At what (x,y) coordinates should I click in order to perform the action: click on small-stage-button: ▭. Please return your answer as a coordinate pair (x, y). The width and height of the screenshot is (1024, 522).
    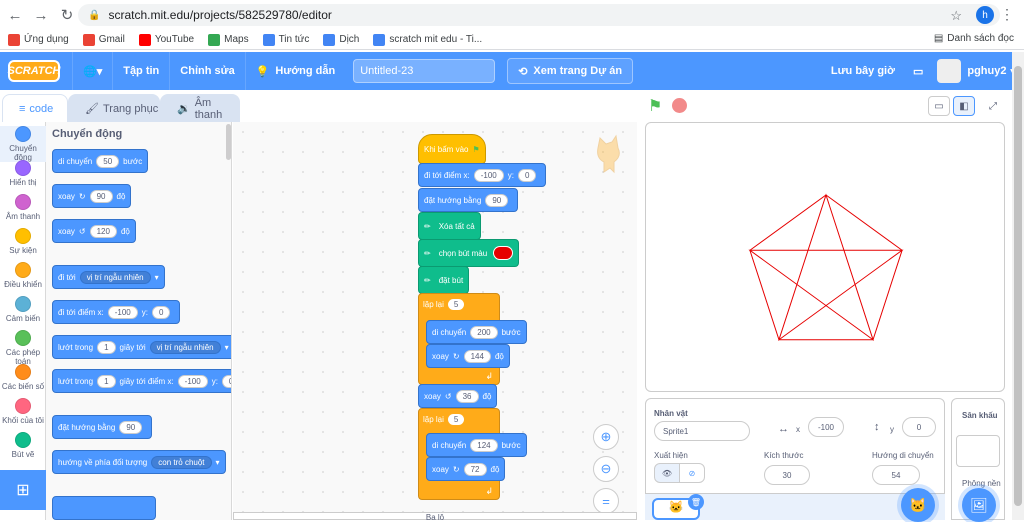
    Looking at the image, I should click on (939, 106).